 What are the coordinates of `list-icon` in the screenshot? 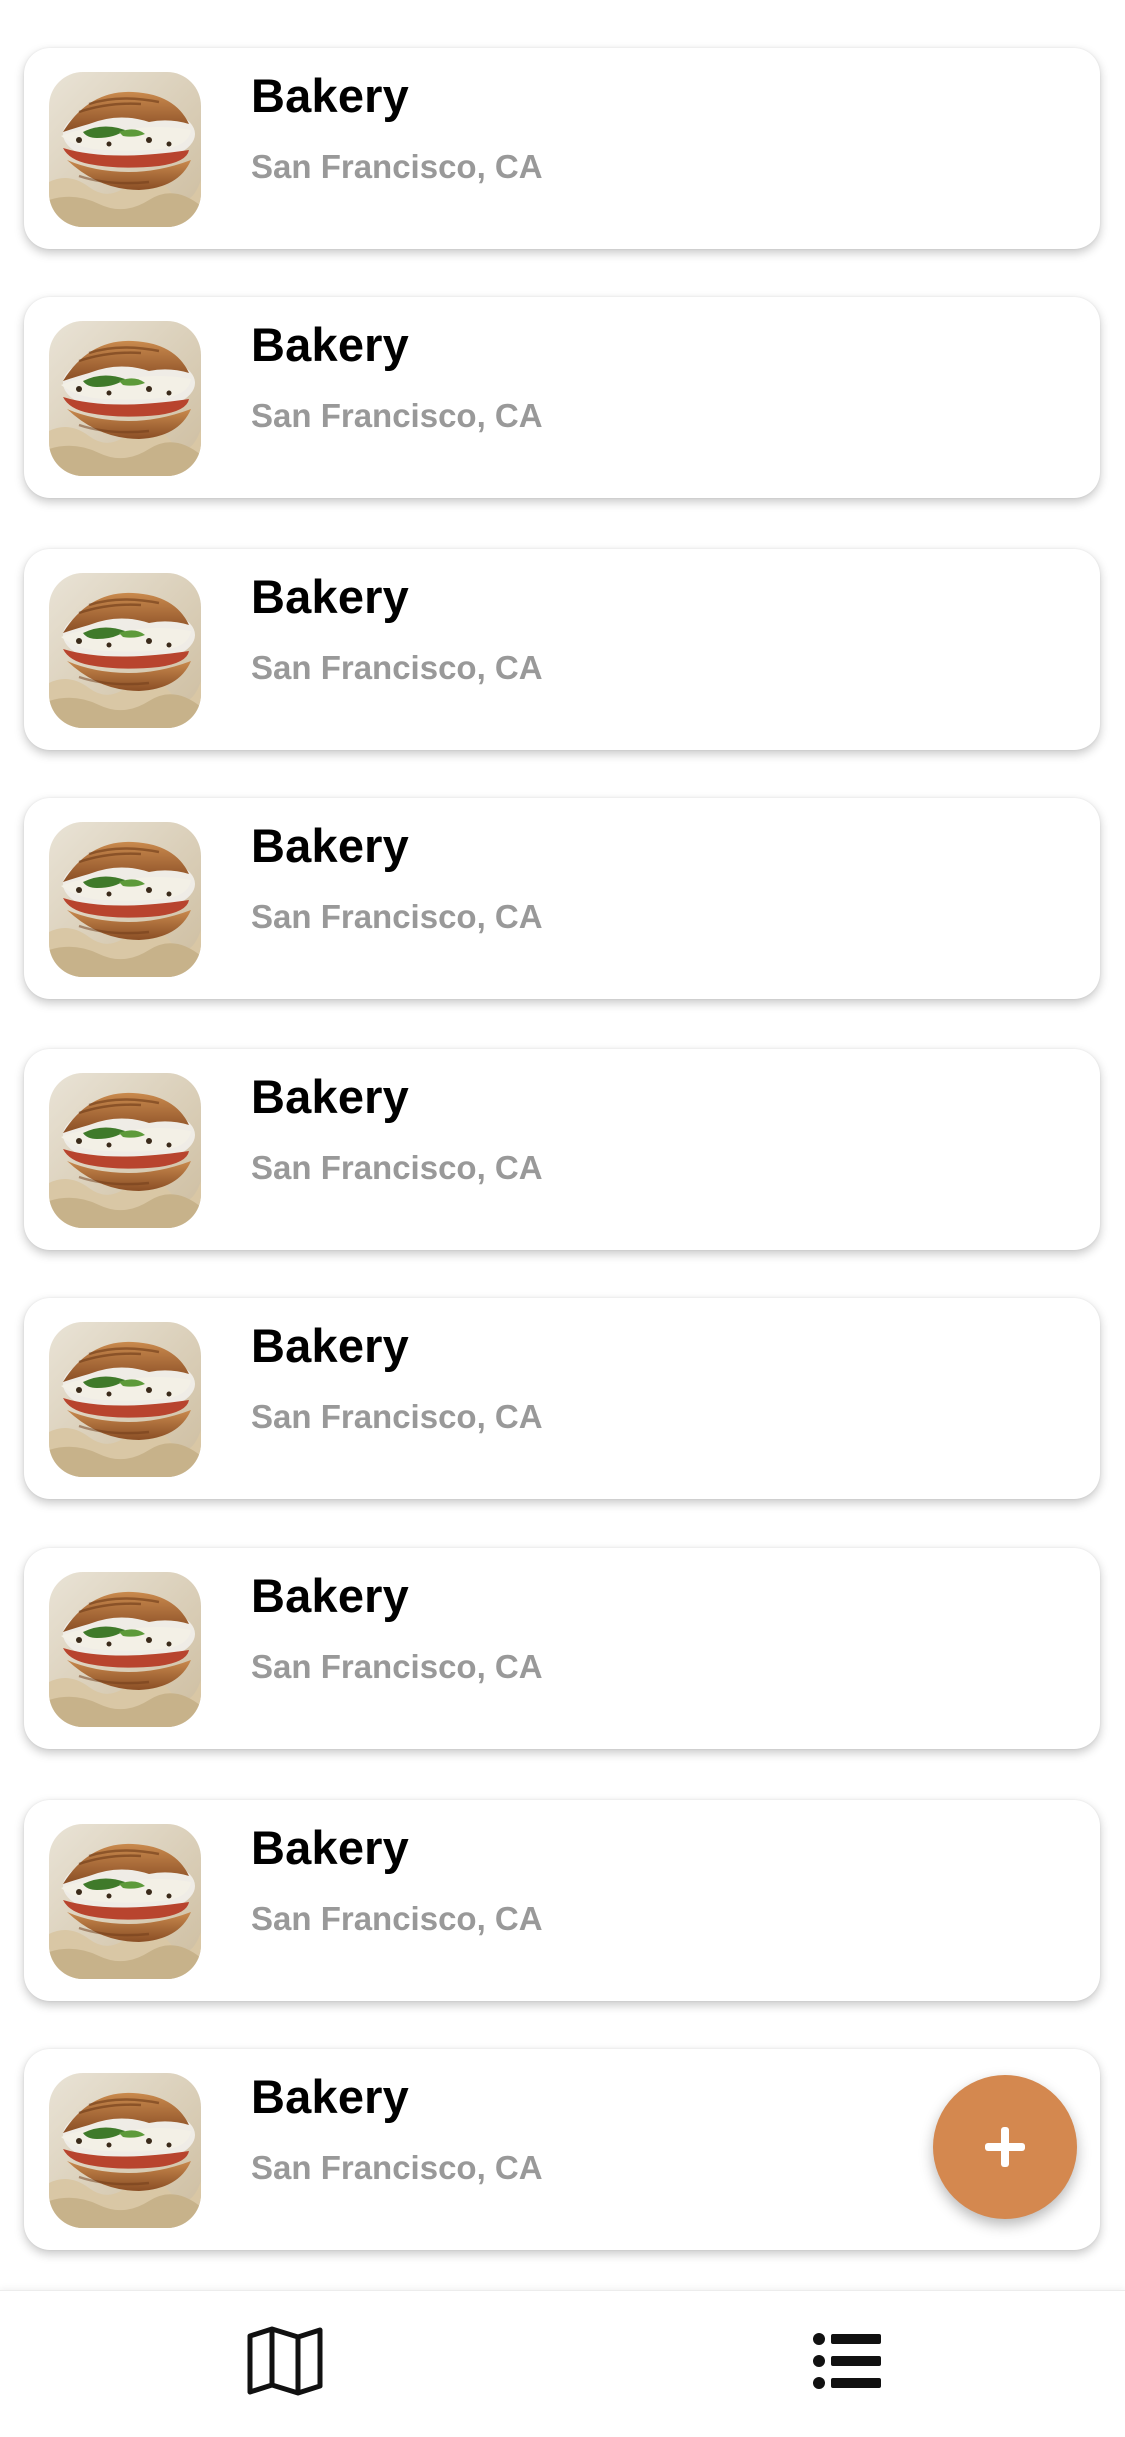 It's located at (847, 2361).